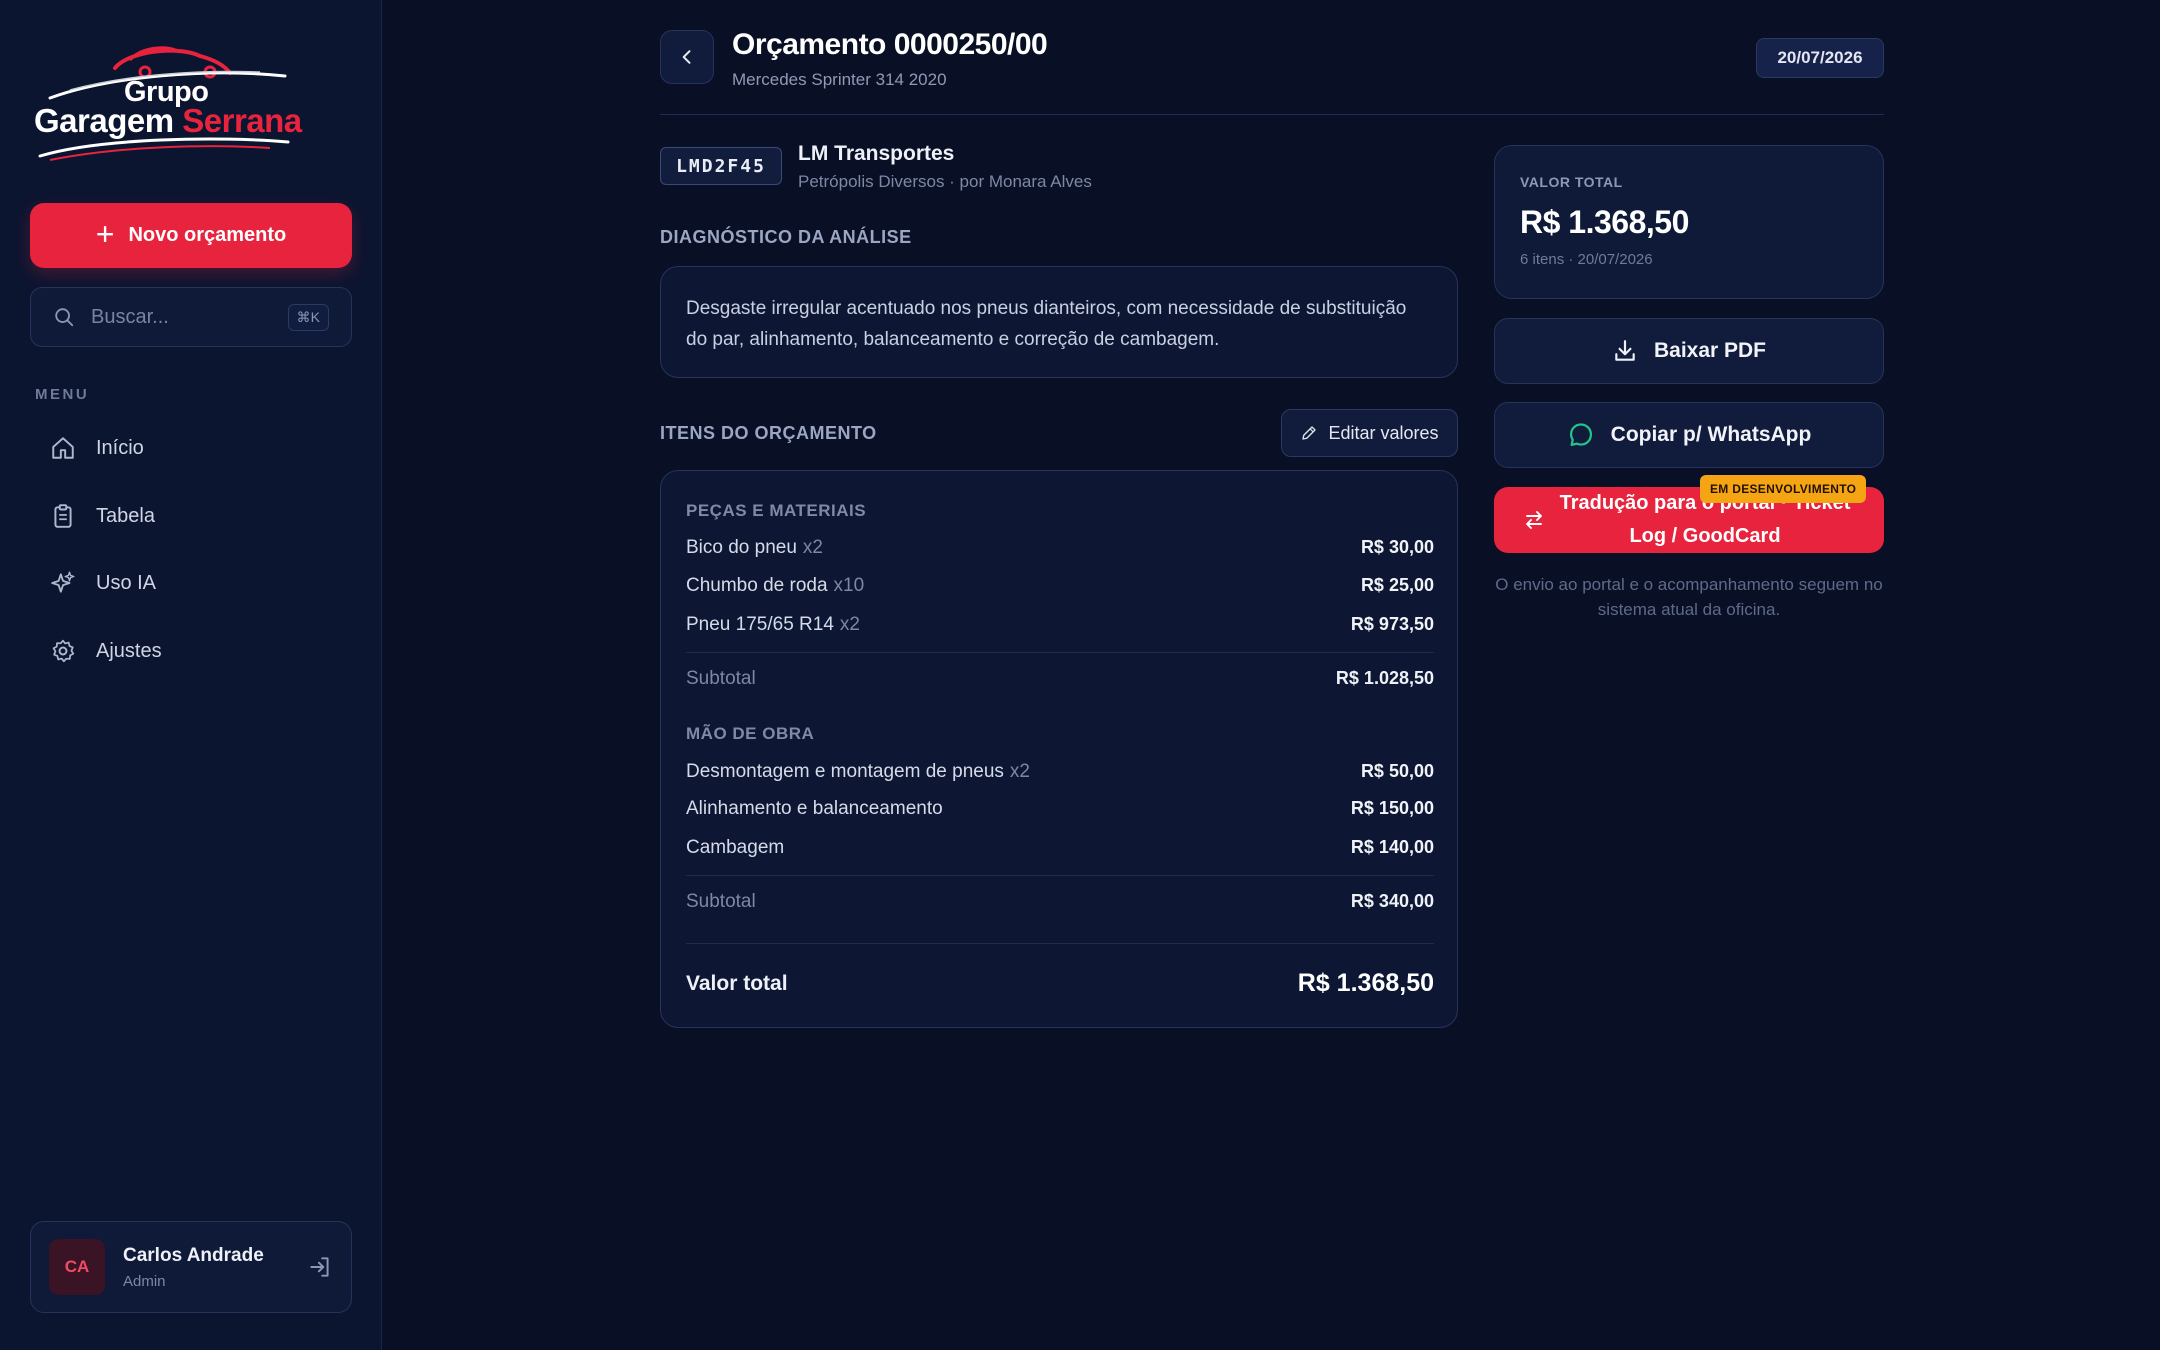 The image size is (2160, 1350). What do you see at coordinates (849, 585) in the screenshot?
I see `item-qty: x10` at bounding box center [849, 585].